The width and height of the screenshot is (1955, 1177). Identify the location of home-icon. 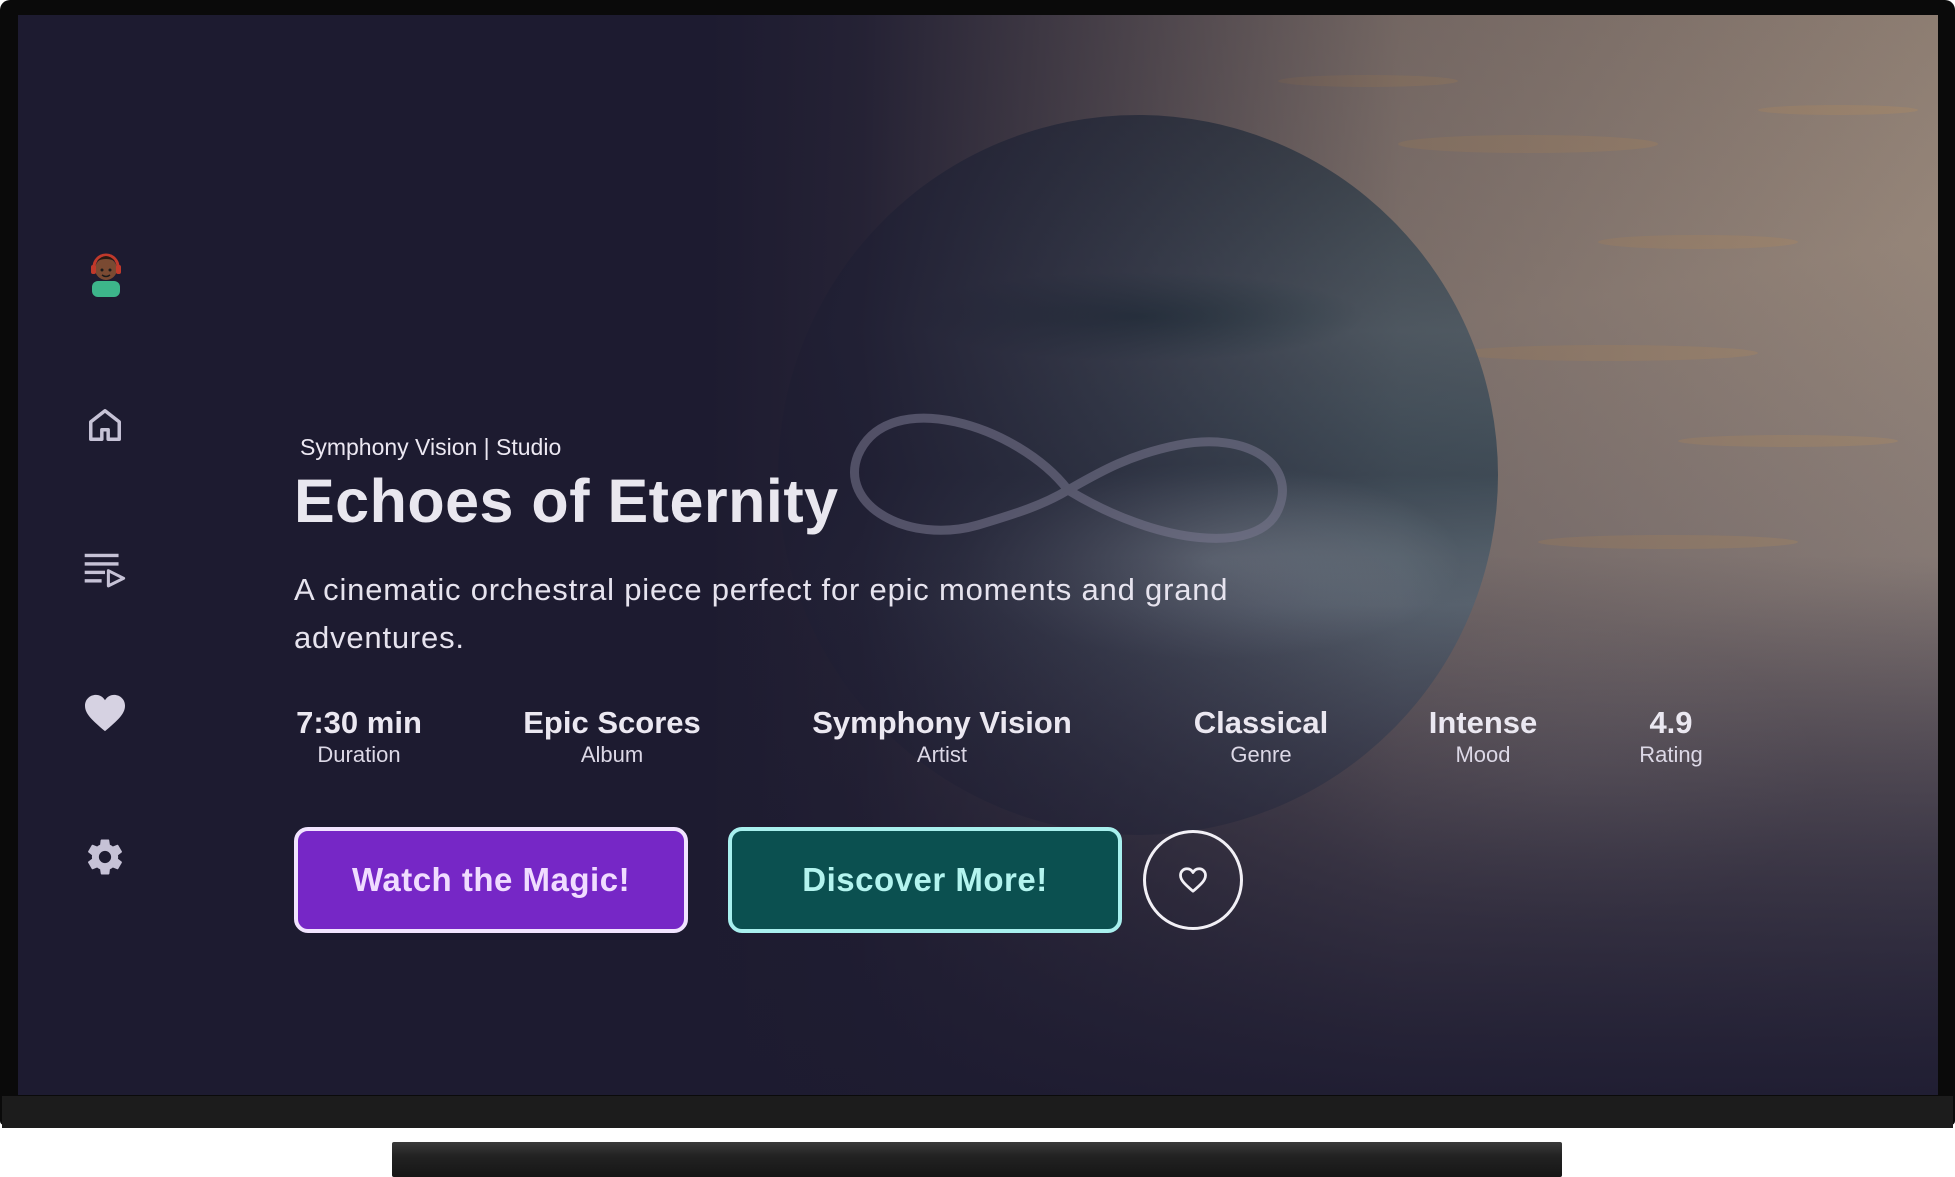
(105, 425).